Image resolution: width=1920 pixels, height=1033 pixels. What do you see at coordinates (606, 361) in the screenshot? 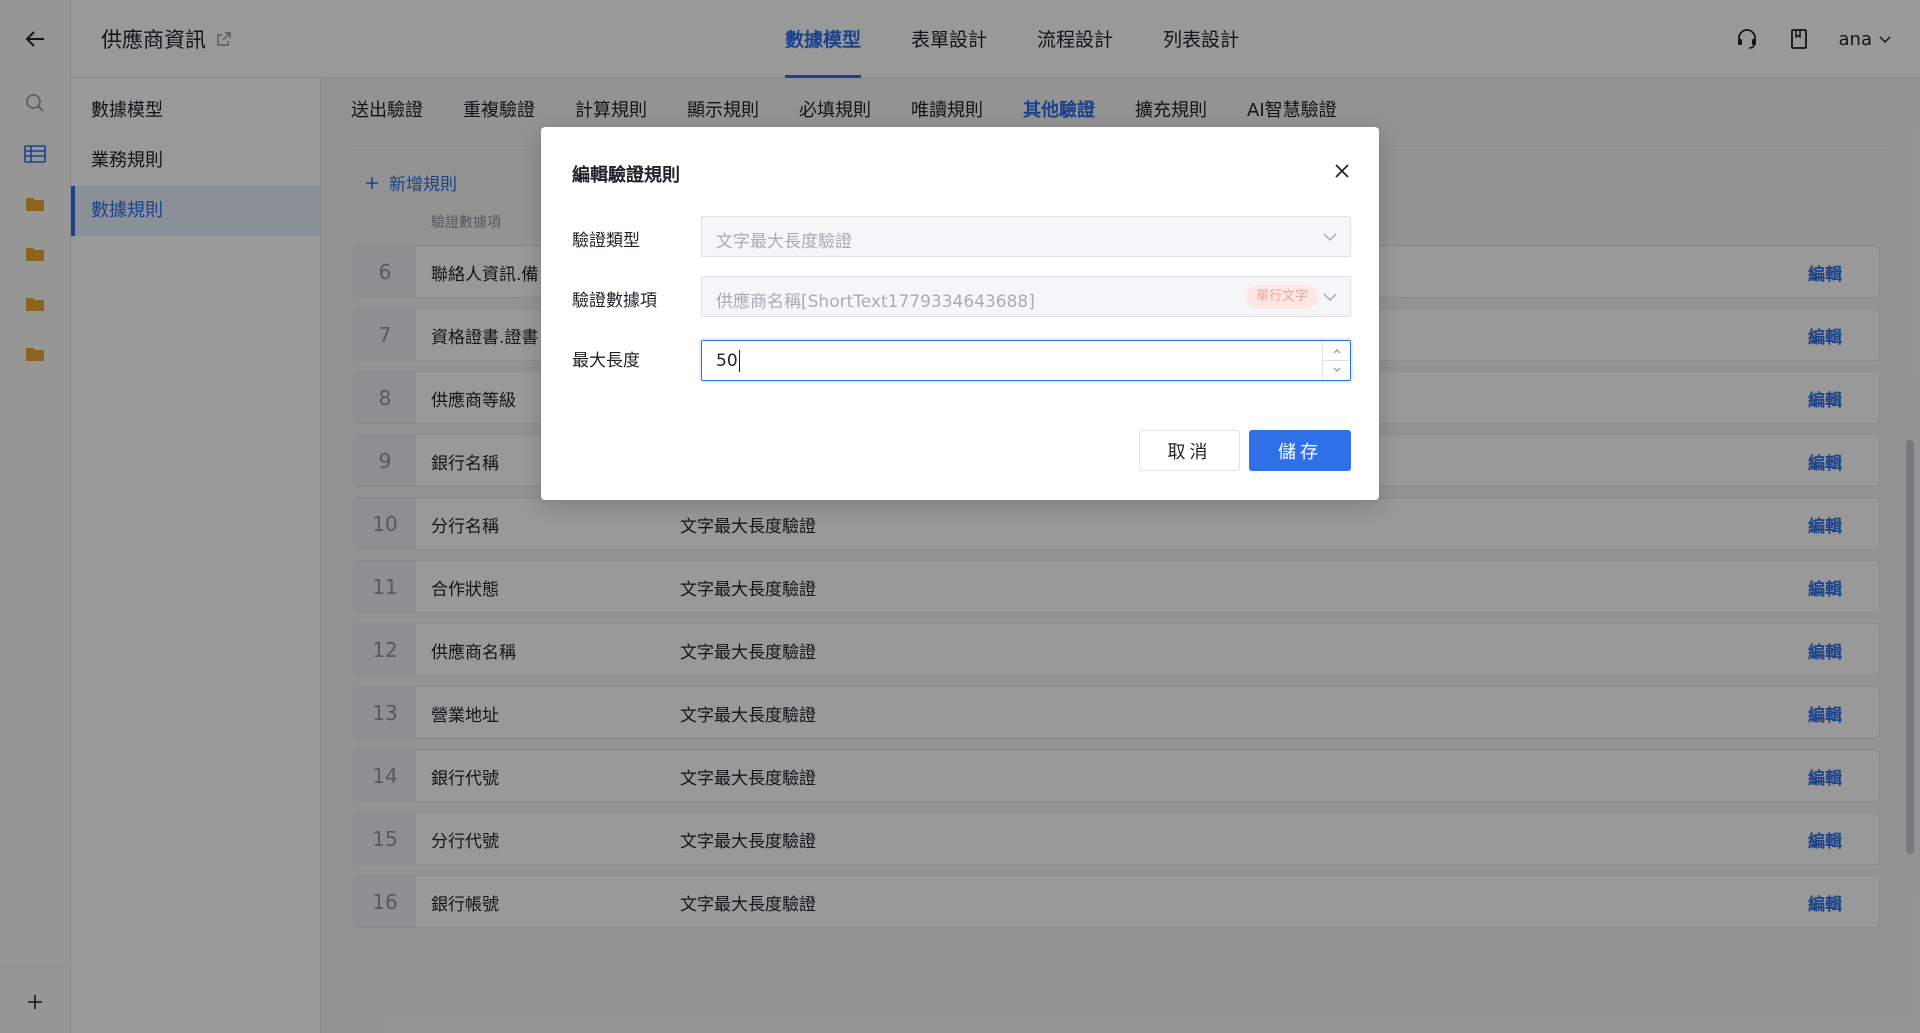
I see `max-length-label: 最大長度` at bounding box center [606, 361].